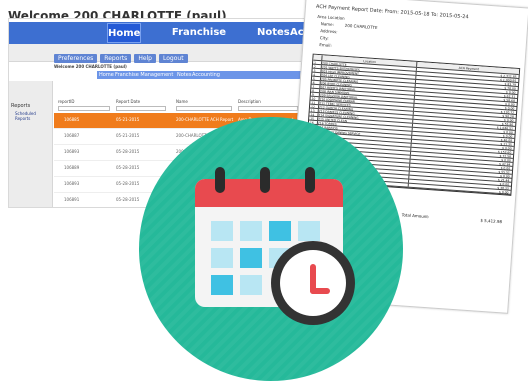 This screenshot has height=381, width=528. Describe the element at coordinates (268, 108) in the screenshot. I see `filter-description` at that location.